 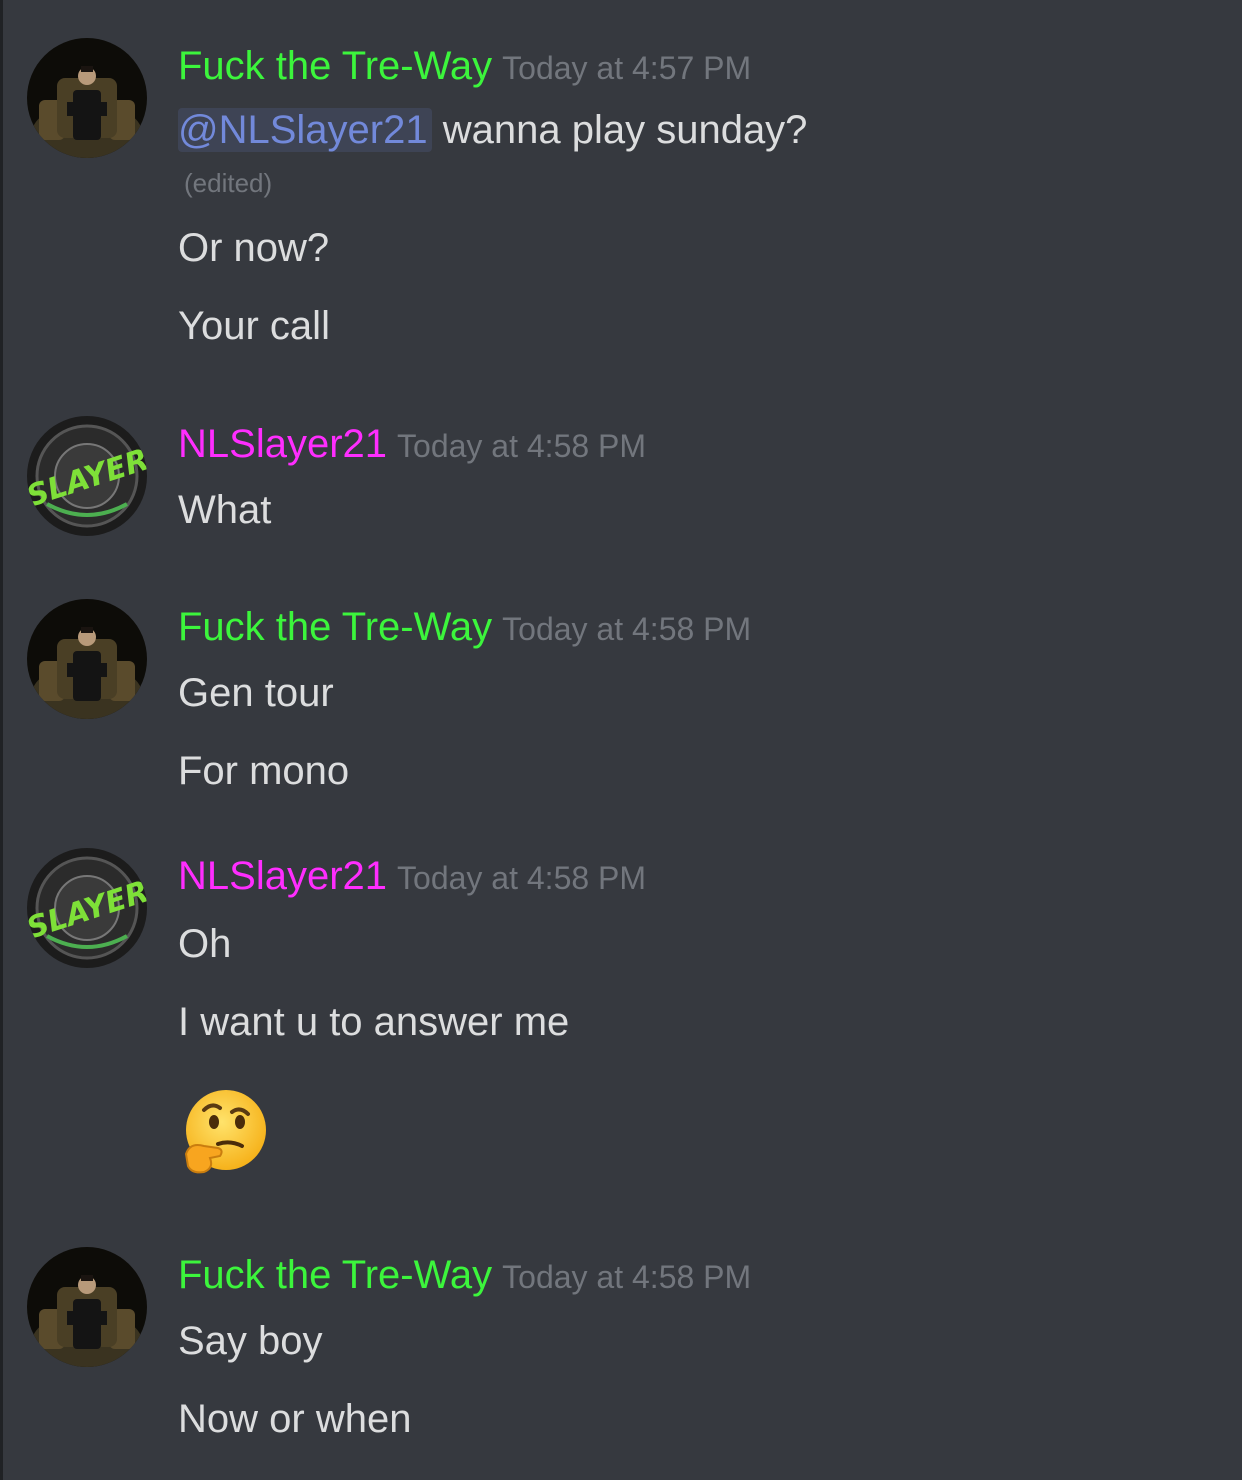 What do you see at coordinates (205, 944) in the screenshot?
I see `message-text: Oh` at bounding box center [205, 944].